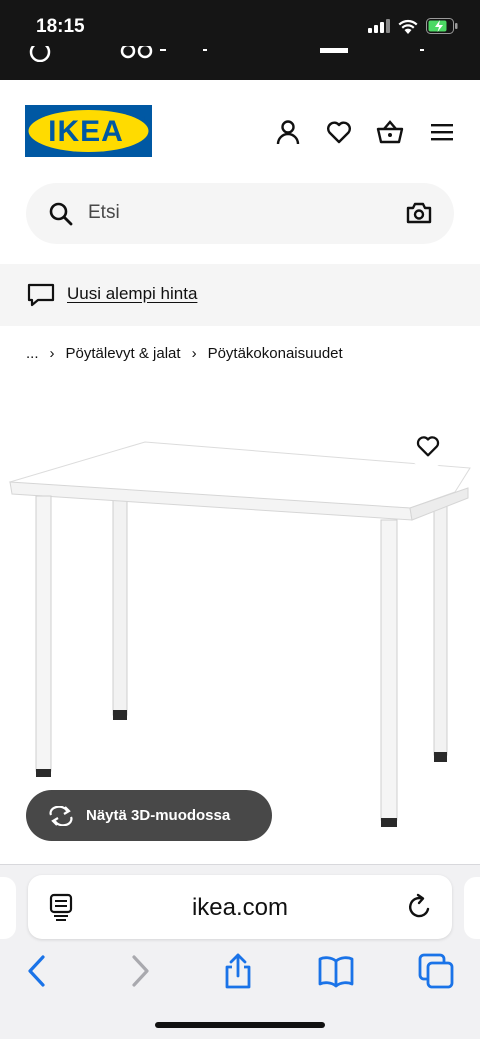 Image resolution: width=480 pixels, height=1039 pixels. What do you see at coordinates (436, 971) in the screenshot?
I see `tabs-icon` at bounding box center [436, 971].